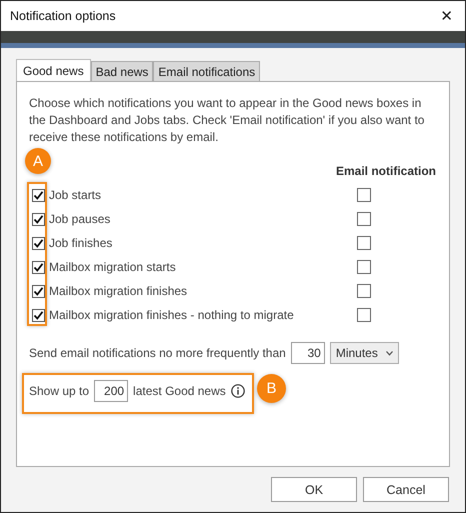 Image resolution: width=466 pixels, height=513 pixels. I want to click on frequency-input: 30, so click(307, 353).